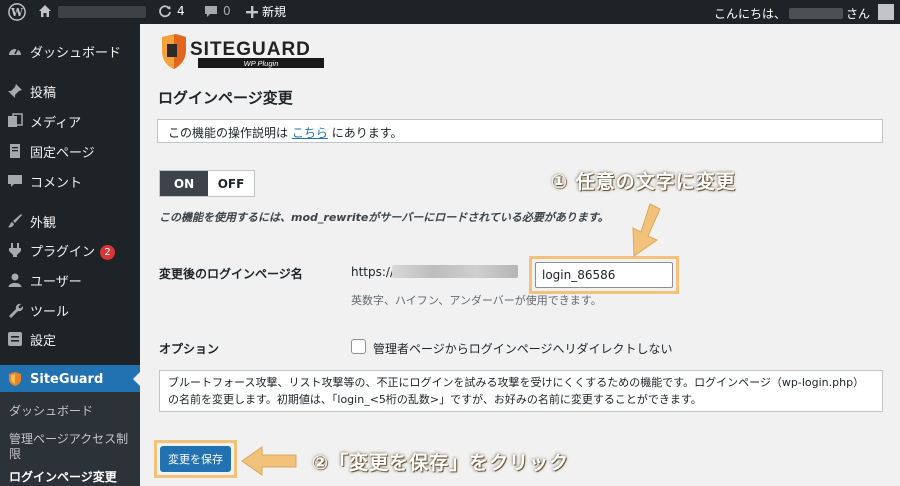  I want to click on sidebar-item-media: メディア, so click(70, 121).